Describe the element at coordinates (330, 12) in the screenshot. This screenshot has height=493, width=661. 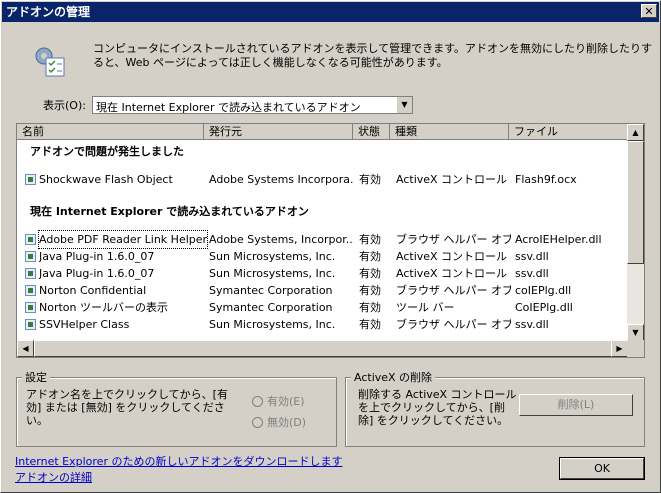
I see `title-bar: アドオンの管理 ✕` at that location.